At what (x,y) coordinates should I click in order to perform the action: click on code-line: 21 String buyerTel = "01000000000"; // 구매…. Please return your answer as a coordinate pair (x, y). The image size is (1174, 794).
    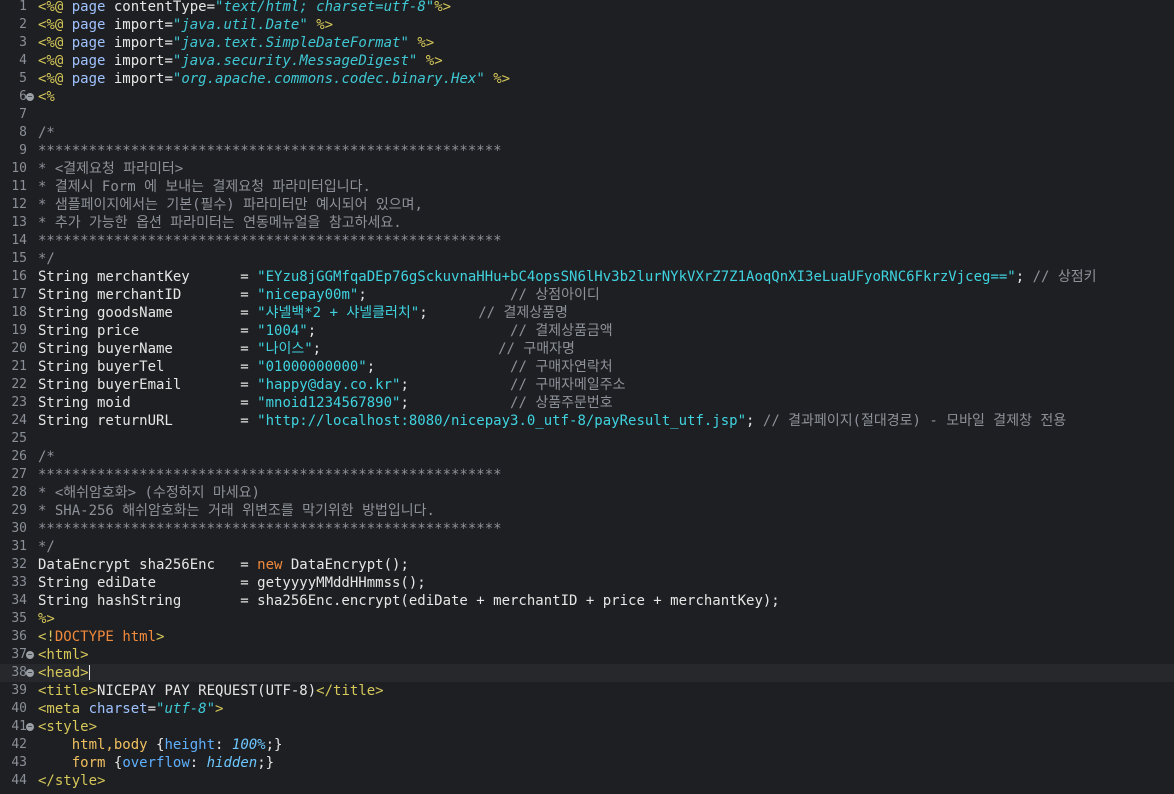
    Looking at the image, I should click on (587, 367).